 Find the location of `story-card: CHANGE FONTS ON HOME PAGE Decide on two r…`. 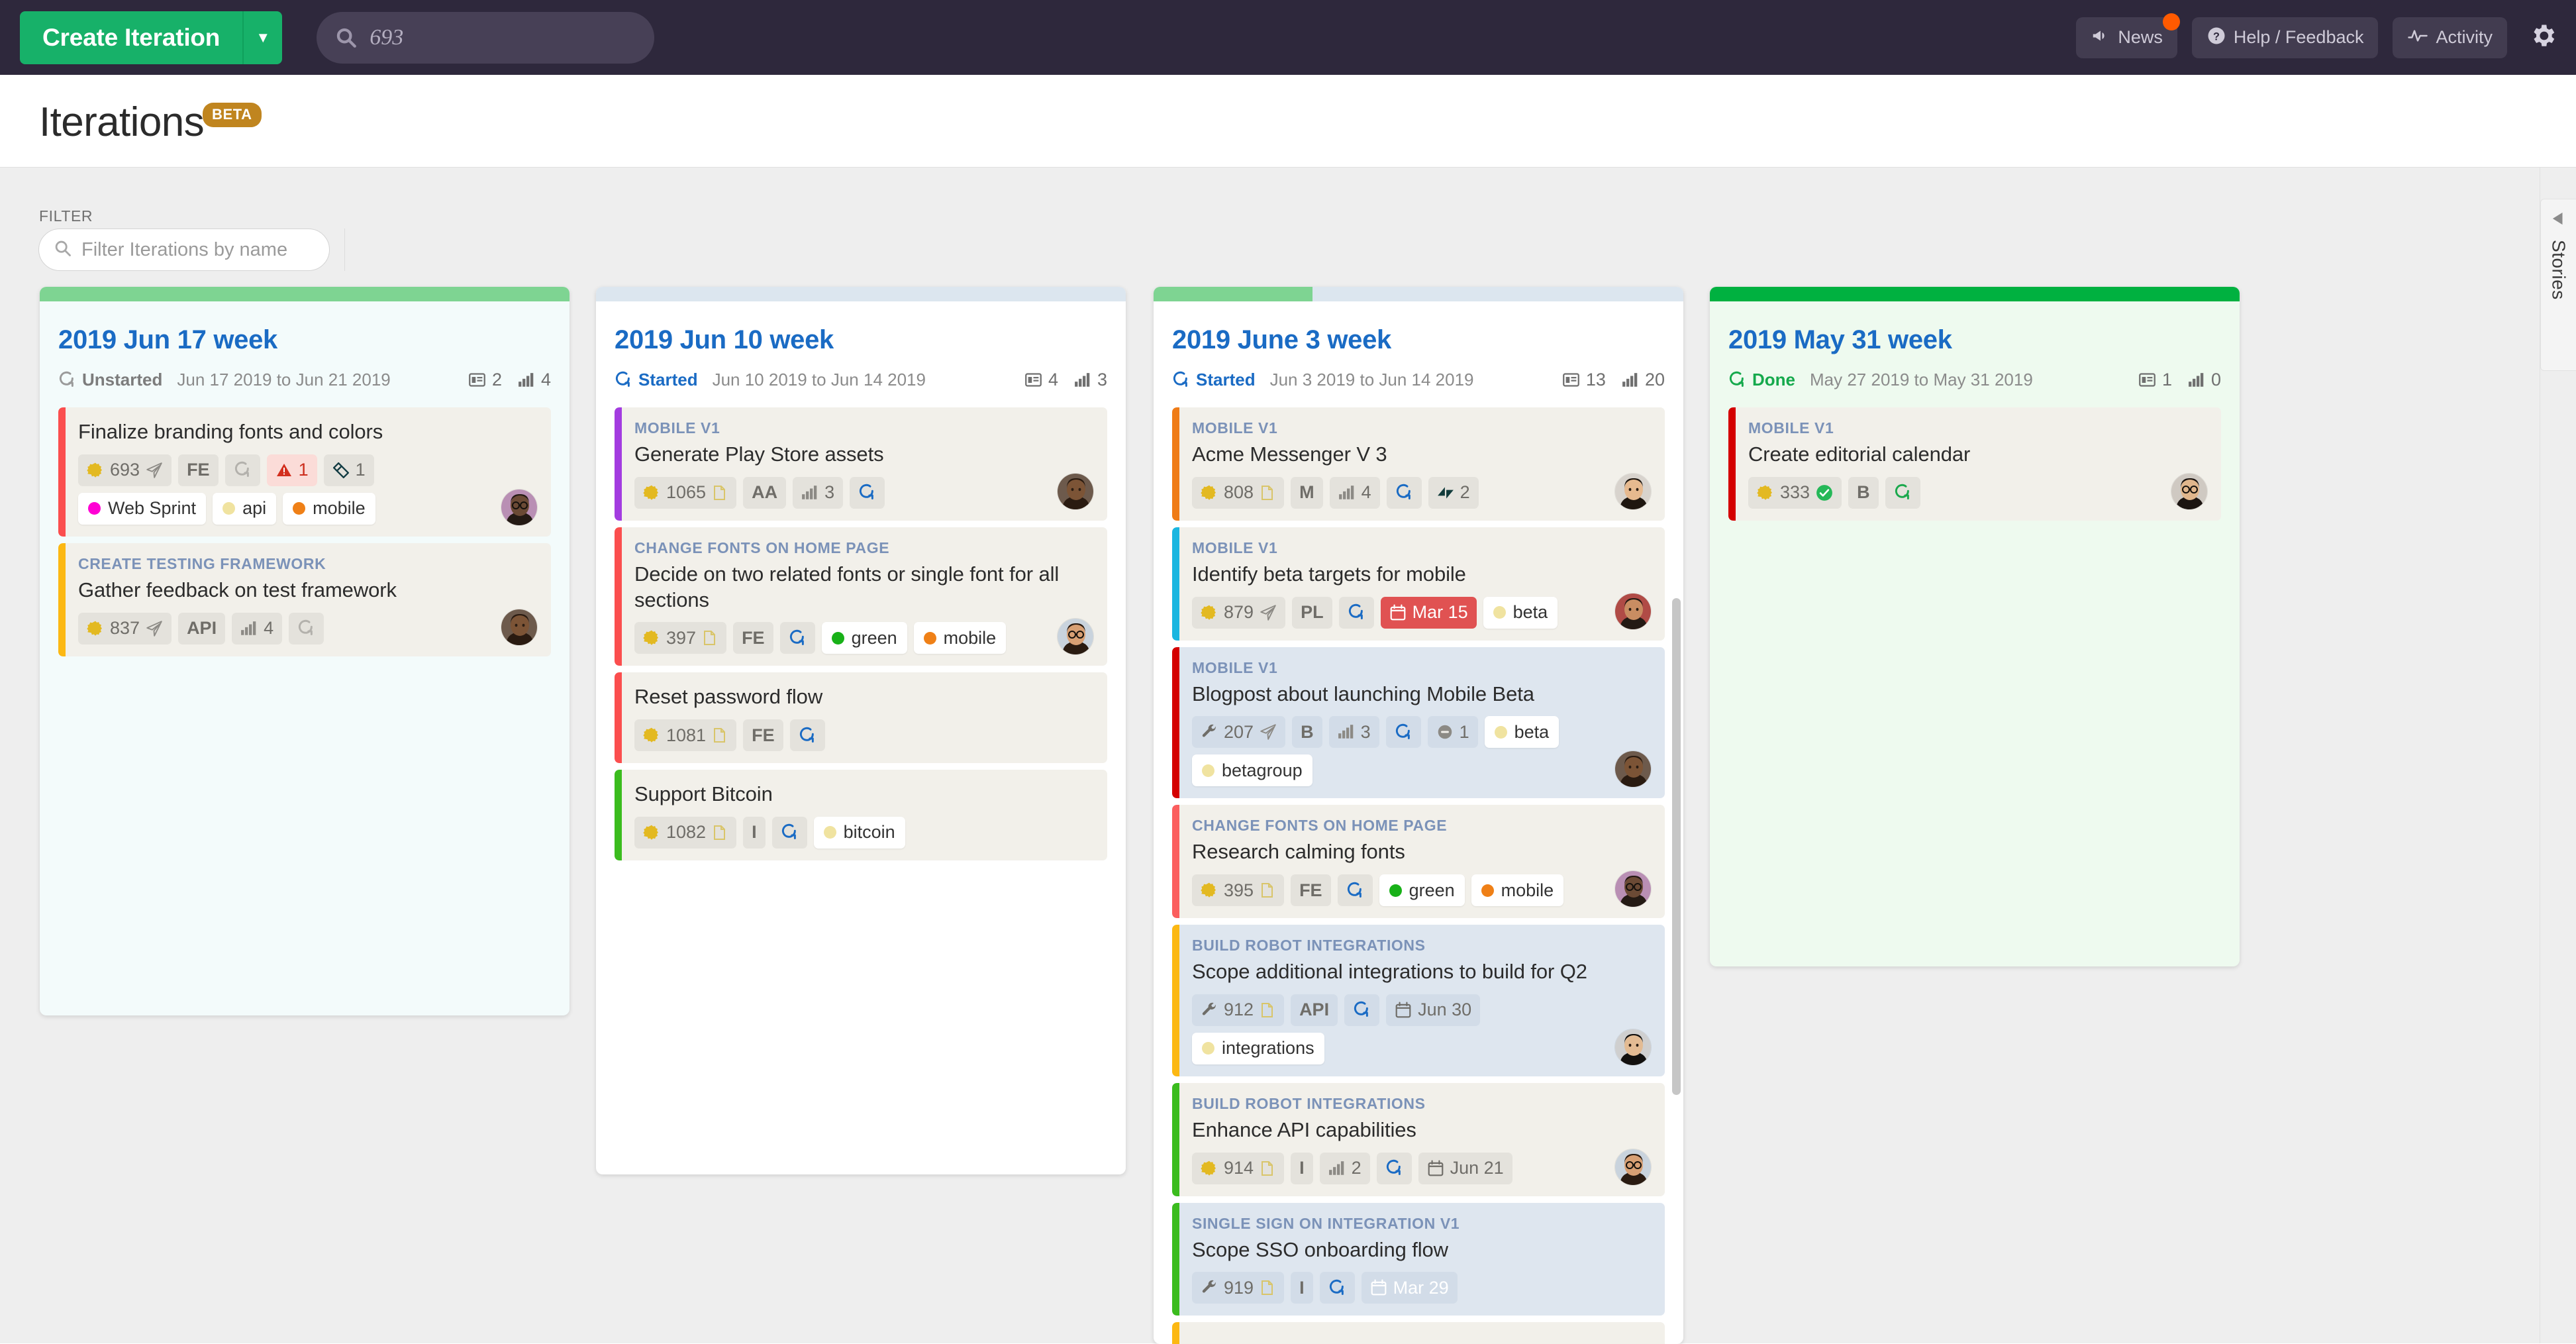

story-card: CHANGE FONTS ON HOME PAGE Decide on two r… is located at coordinates (861, 596).